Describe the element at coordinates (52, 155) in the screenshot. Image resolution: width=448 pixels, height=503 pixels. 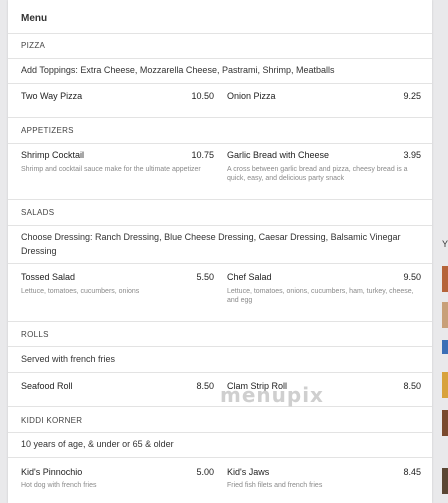
I see `item-name: Shrimp Cocktail` at that location.